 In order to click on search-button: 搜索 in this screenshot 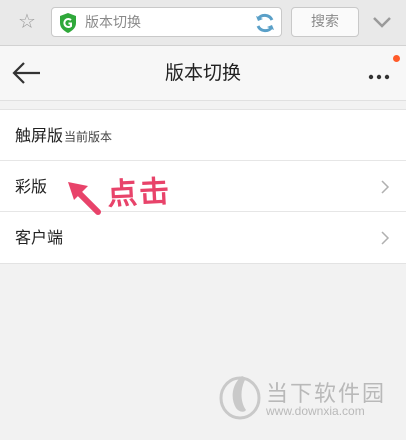, I will do `click(325, 22)`.